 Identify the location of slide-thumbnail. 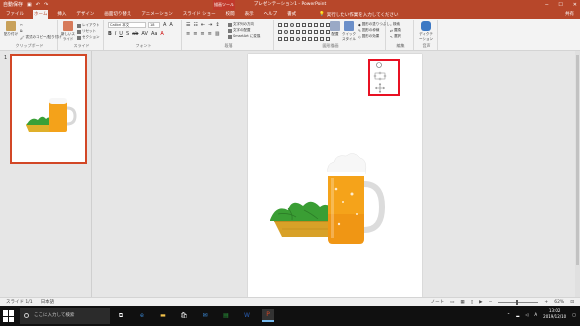
(48, 109).